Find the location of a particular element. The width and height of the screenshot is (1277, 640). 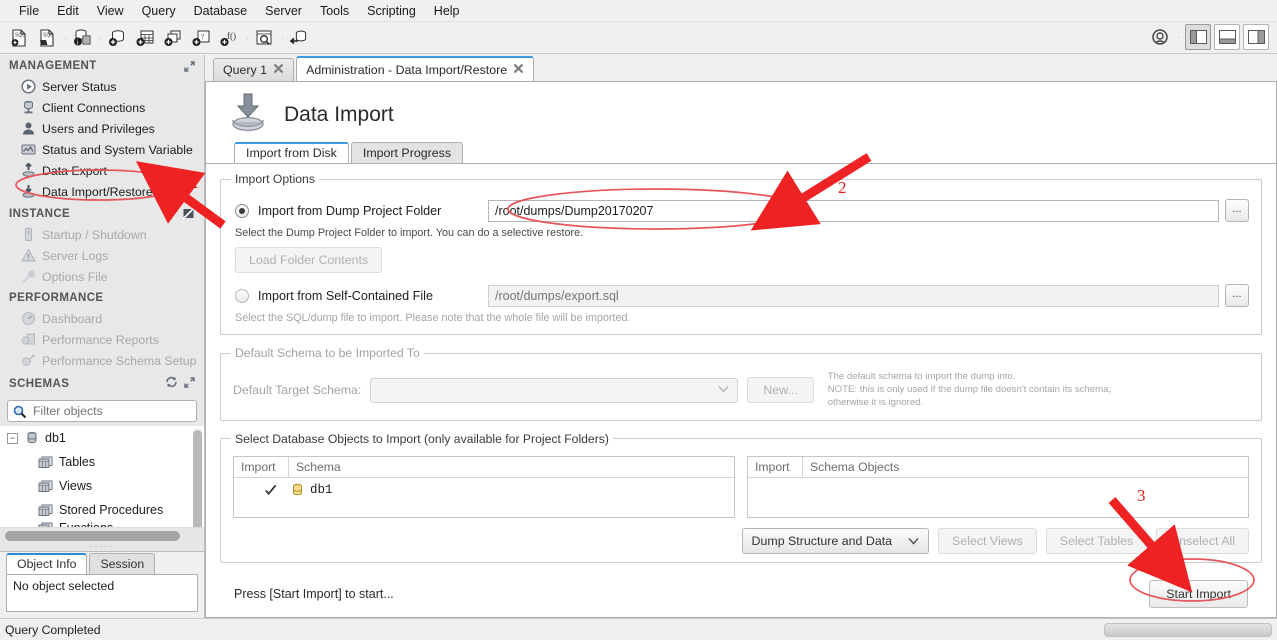

tree-item-tables: Tables is located at coordinates (102, 462).